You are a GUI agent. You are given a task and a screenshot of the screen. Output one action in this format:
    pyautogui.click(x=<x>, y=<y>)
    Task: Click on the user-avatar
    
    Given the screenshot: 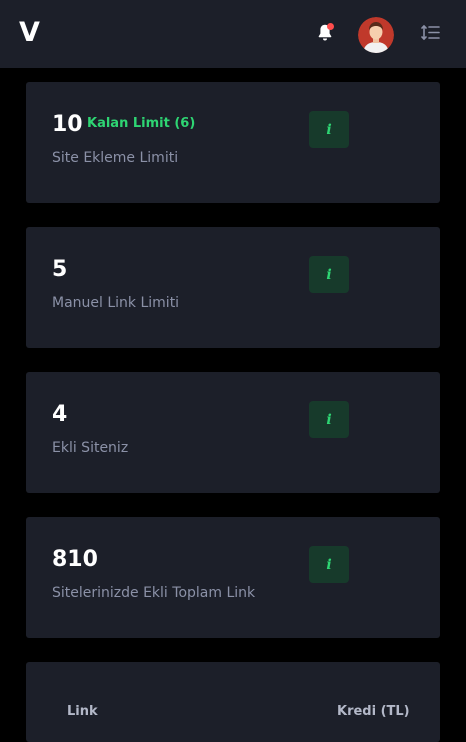 What is the action you would take?
    pyautogui.click(x=376, y=35)
    